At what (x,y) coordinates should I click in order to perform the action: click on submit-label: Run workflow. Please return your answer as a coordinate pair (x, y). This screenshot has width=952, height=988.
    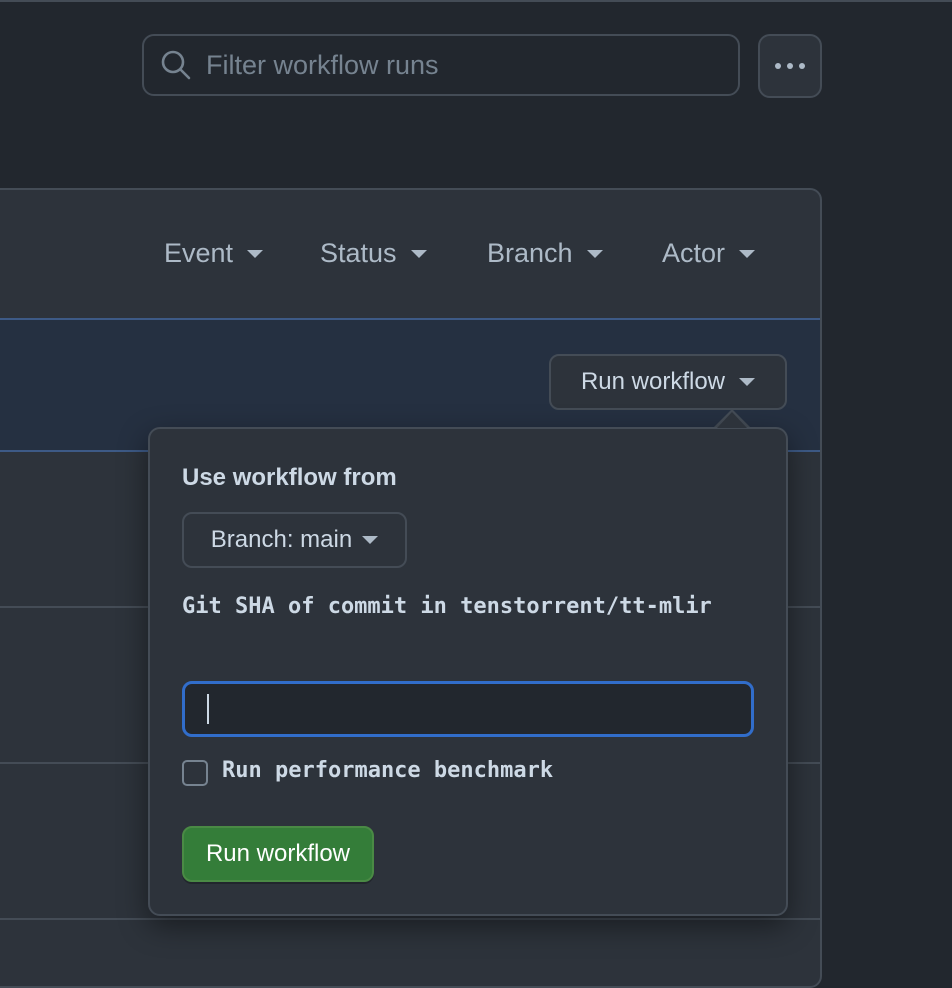
    Looking at the image, I should click on (278, 853).